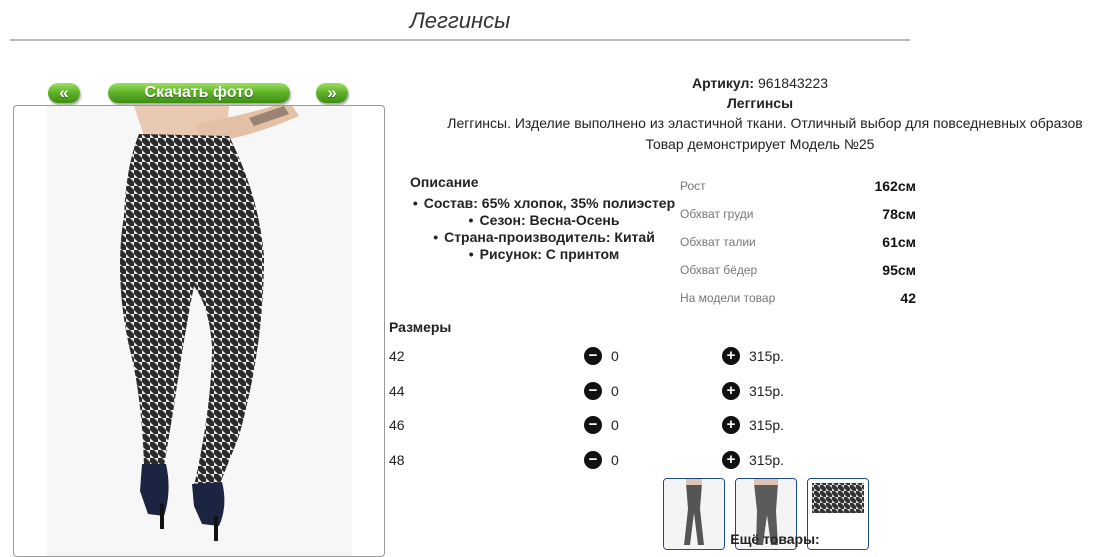  What do you see at coordinates (723, 83) in the screenshot?
I see `article-label: Артикул:` at bounding box center [723, 83].